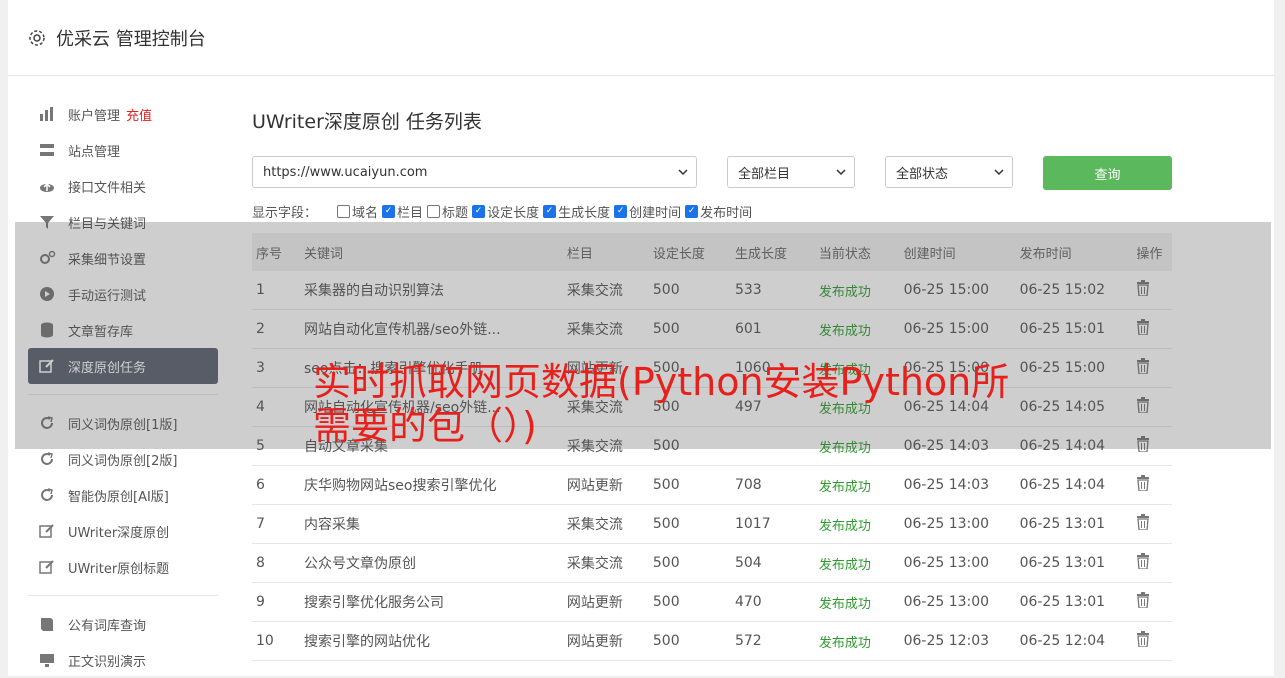 The height and width of the screenshot is (678, 1285). I want to click on table-cell: 公众号文章伪原创, so click(431, 563).